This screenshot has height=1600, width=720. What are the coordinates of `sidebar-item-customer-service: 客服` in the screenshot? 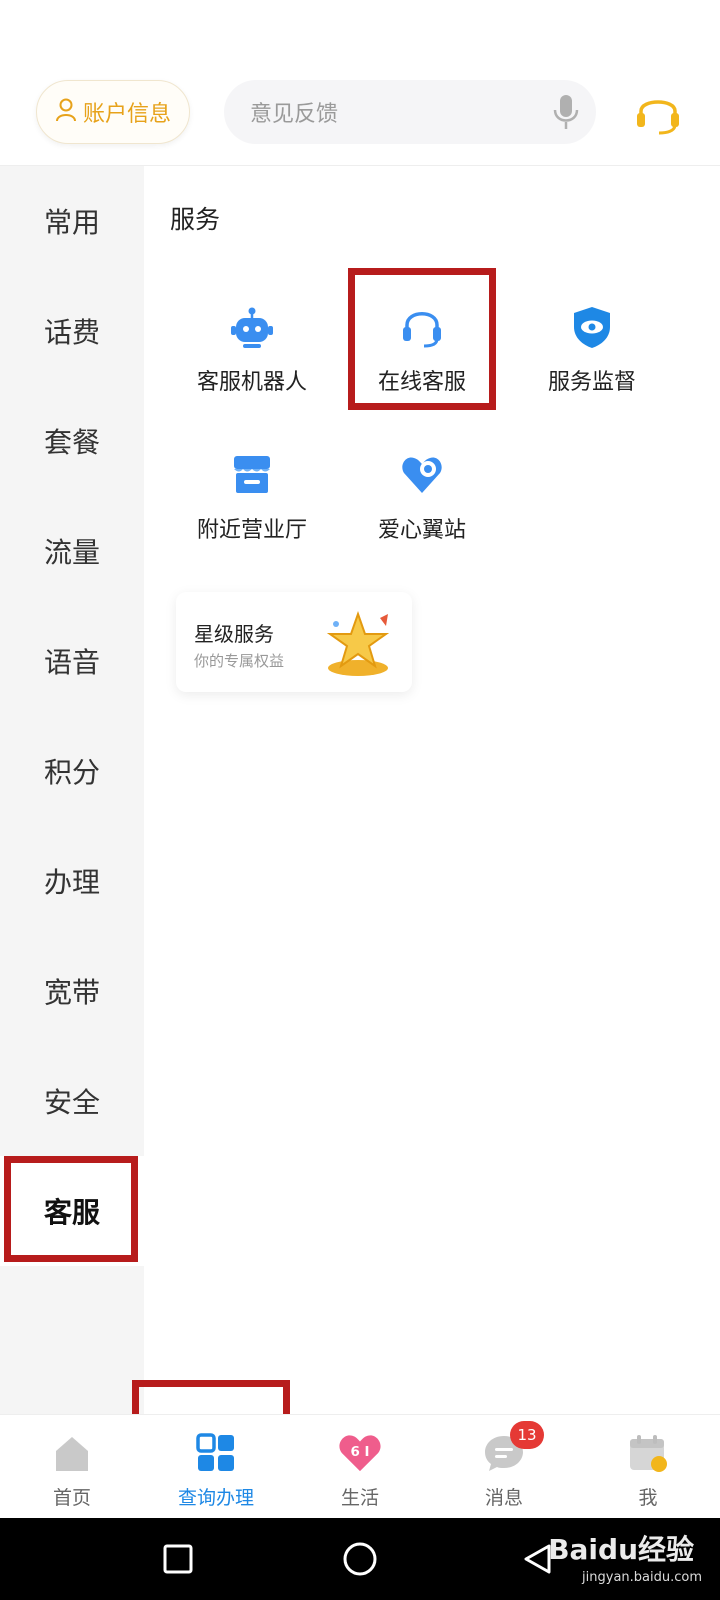 It's located at (72, 1211).